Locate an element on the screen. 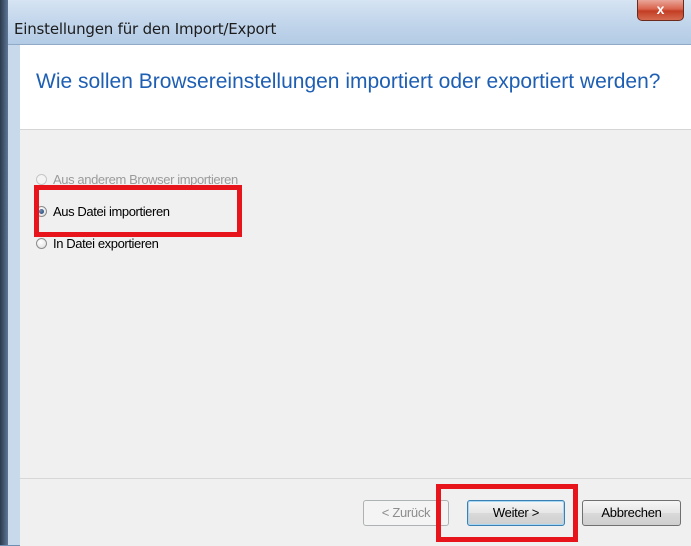  highlight-box-next-button is located at coordinates (507, 513).